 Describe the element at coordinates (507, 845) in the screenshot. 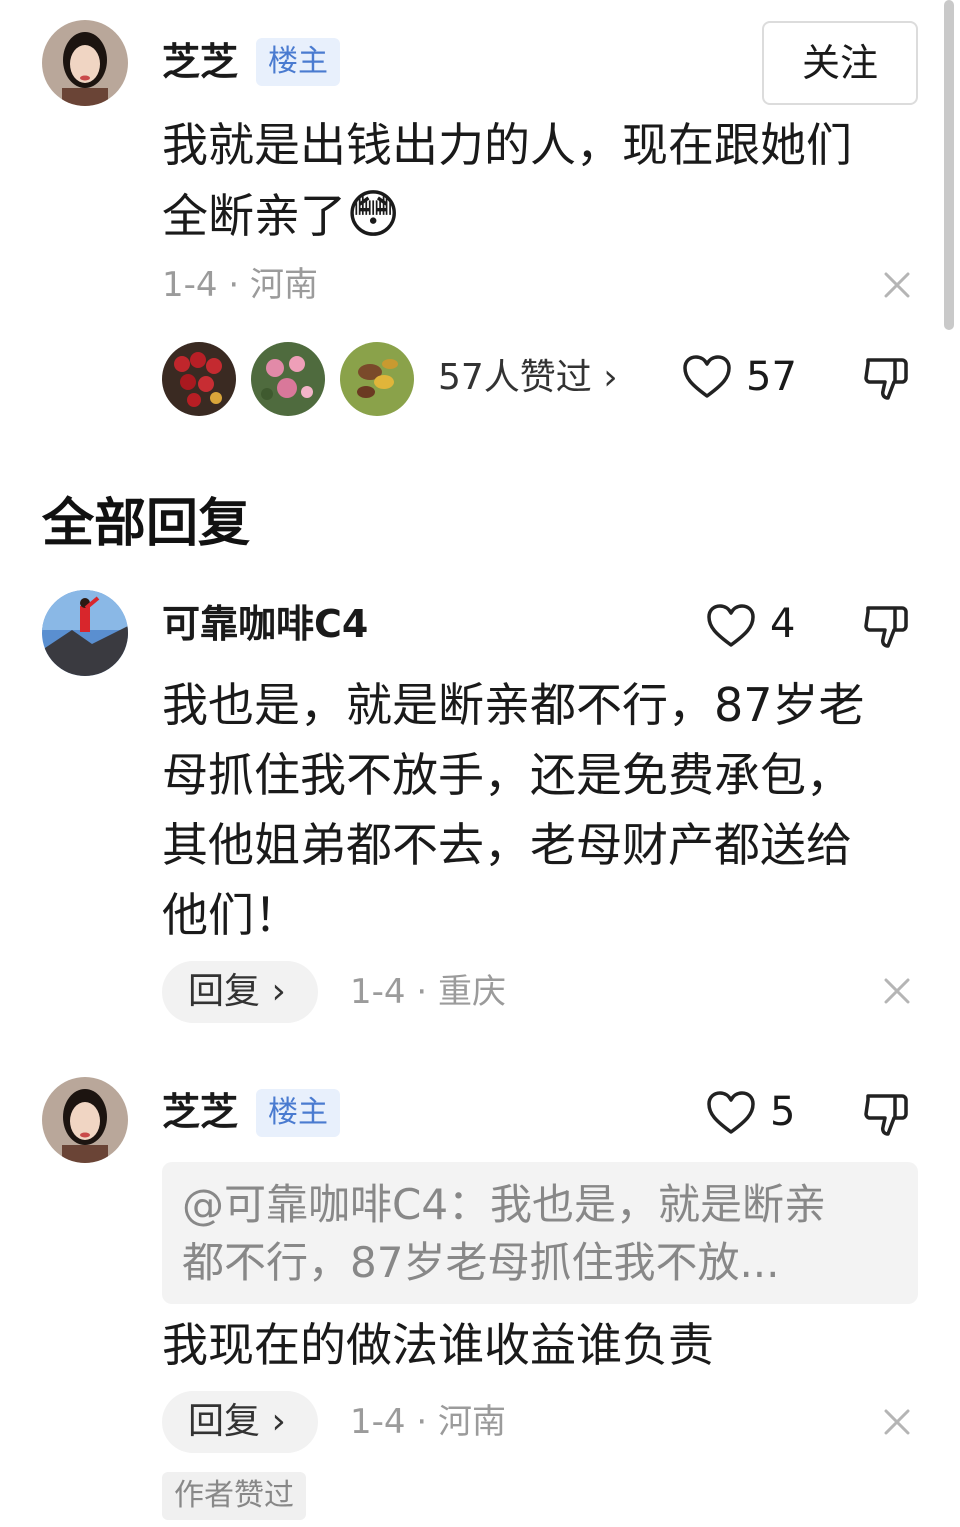

I see `reply-content-line: 其他姐弟都不去，老母财产都送给` at that location.